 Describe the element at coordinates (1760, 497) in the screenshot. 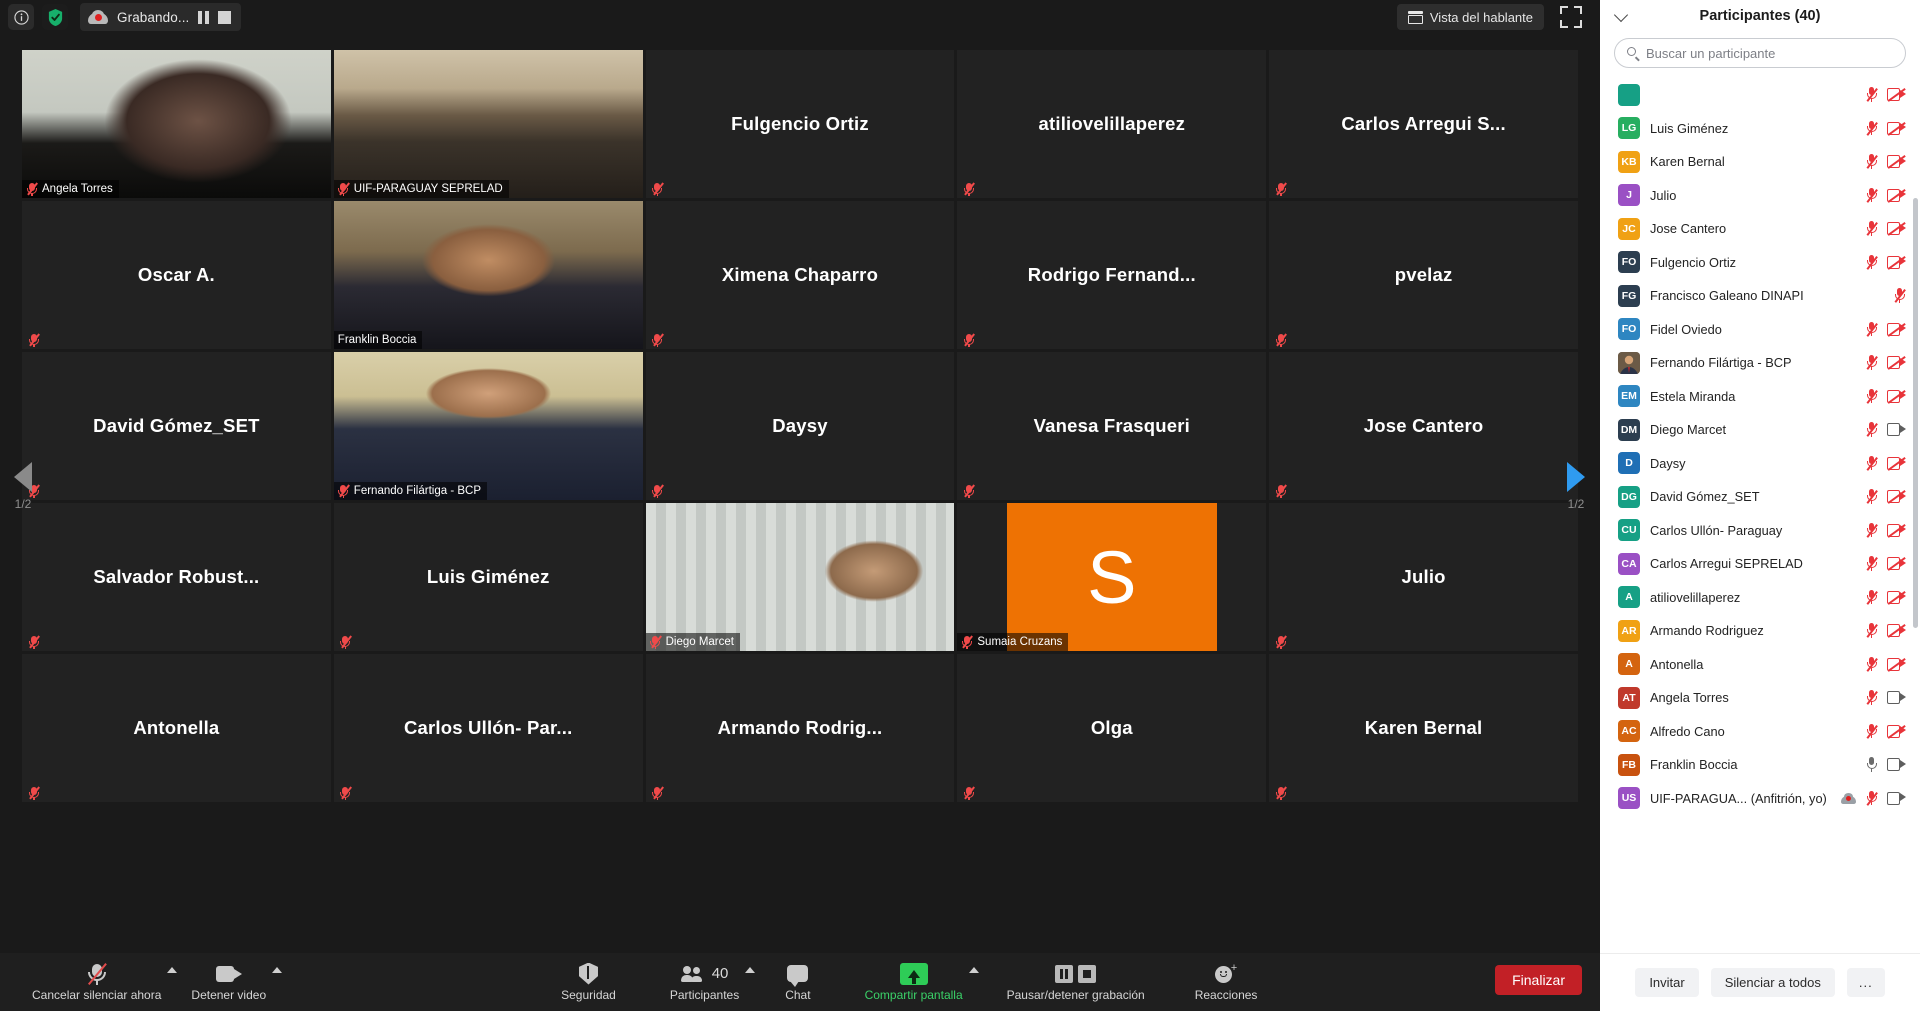

I see `participant-row: DG David Gómez_SET` at that location.